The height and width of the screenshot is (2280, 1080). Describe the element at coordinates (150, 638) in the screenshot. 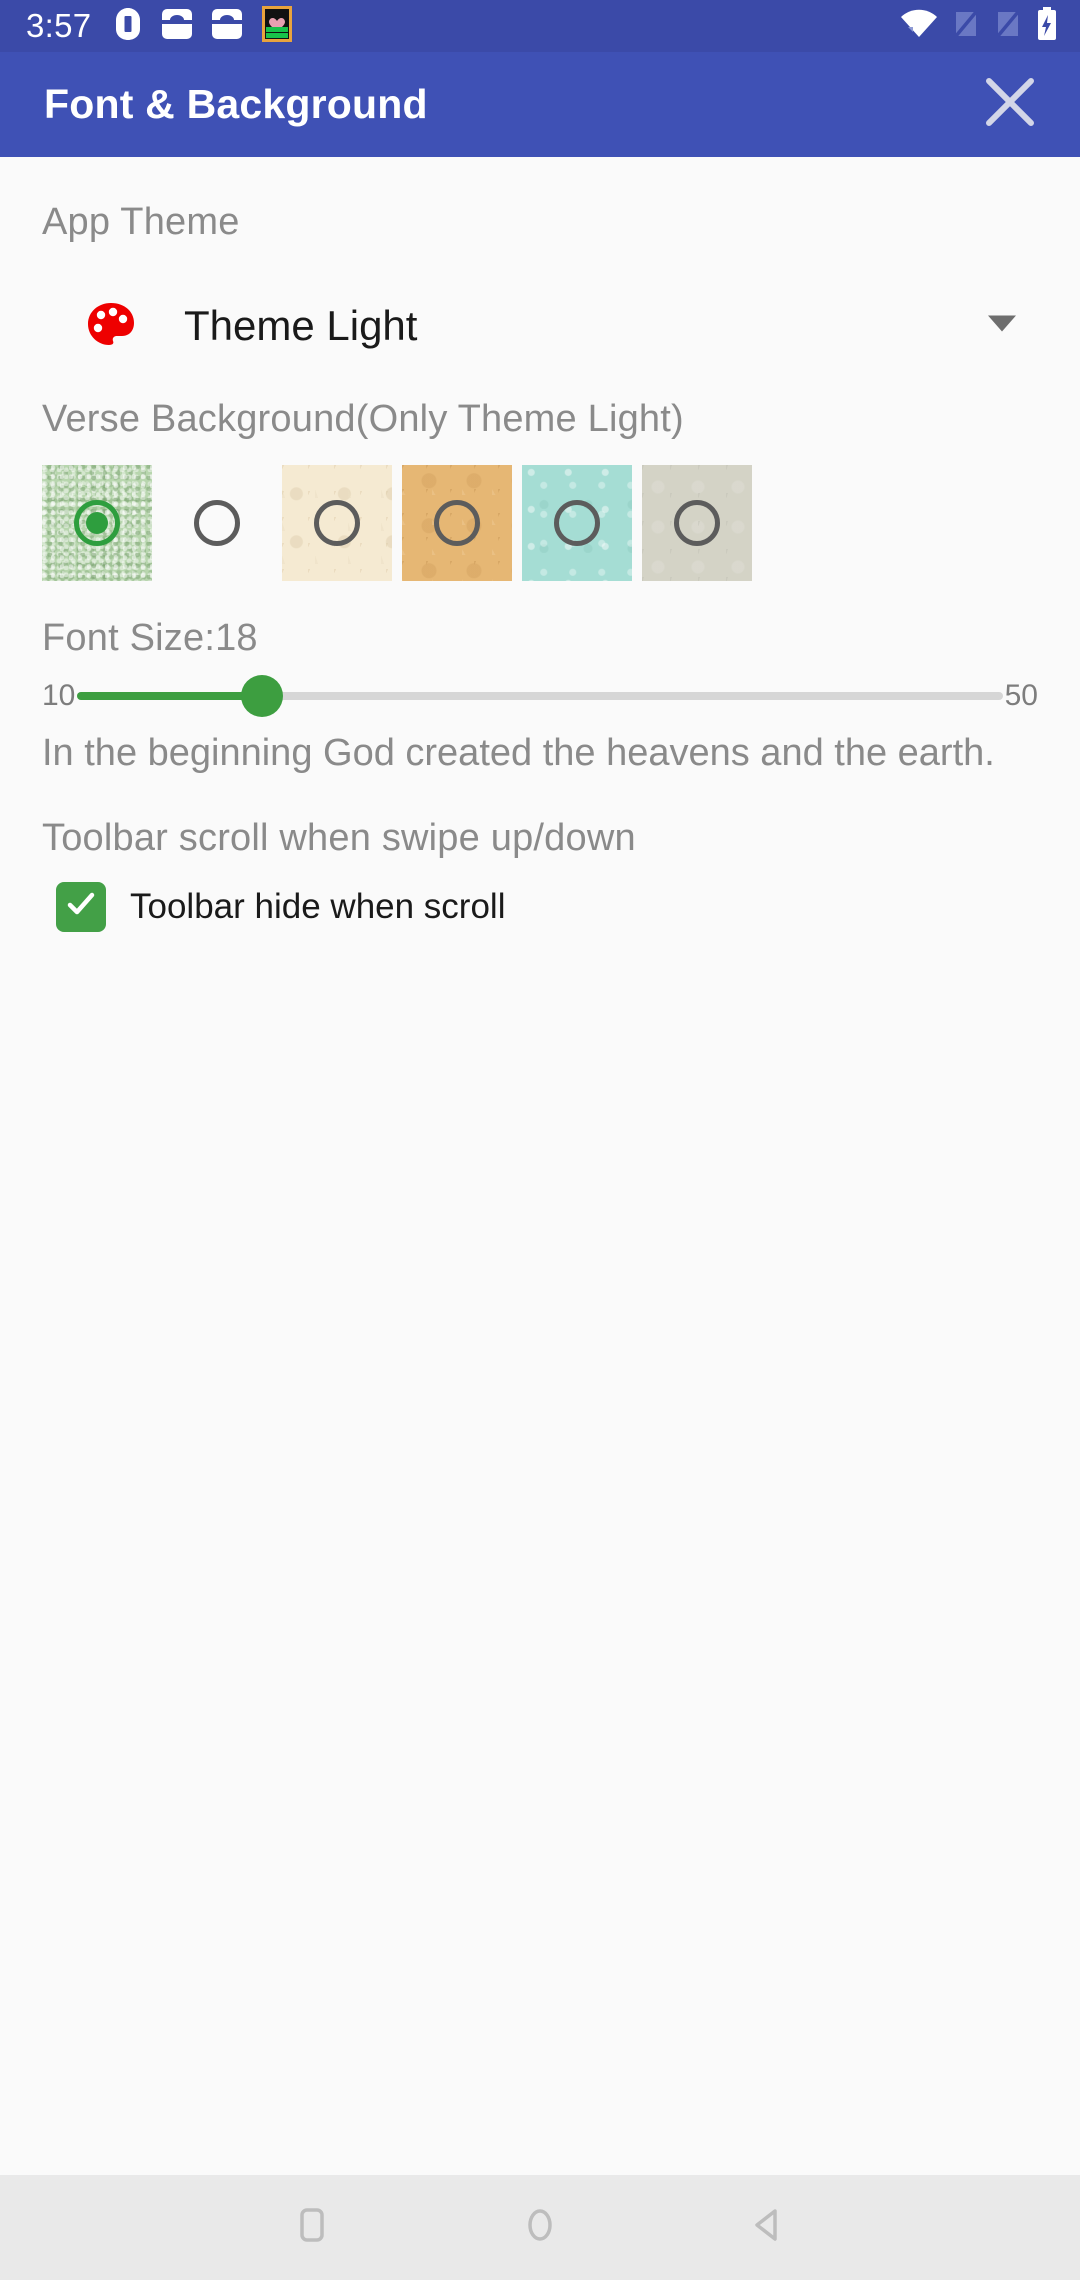

I see `font-size-label: Font Size:18` at that location.